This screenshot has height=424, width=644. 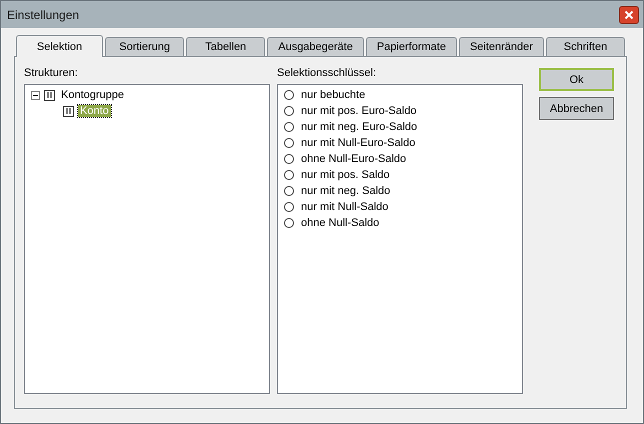 I want to click on keys-label: Selektionsschlüssel:, so click(x=327, y=74).